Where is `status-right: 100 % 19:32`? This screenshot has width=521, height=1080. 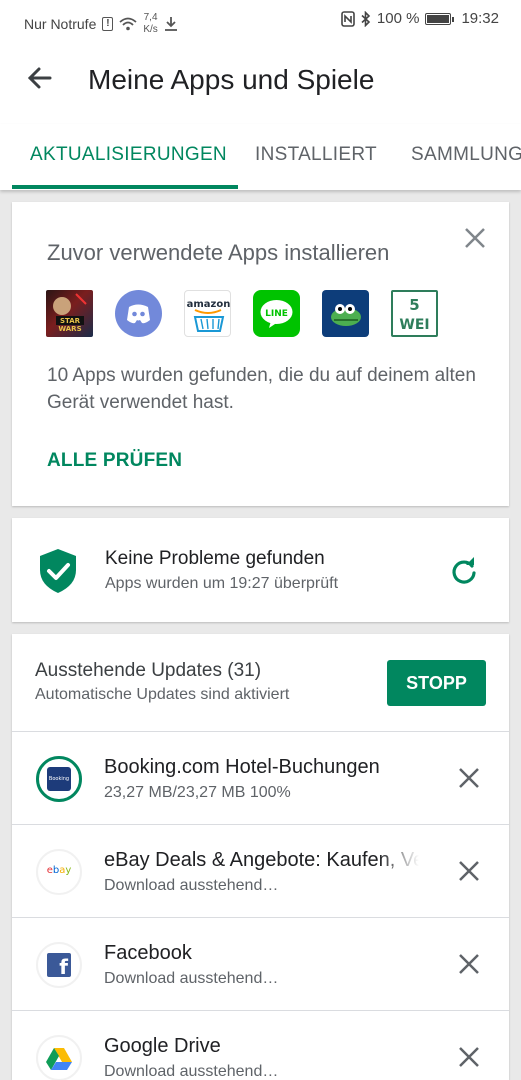 status-right: 100 % 19:32 is located at coordinates (420, 18).